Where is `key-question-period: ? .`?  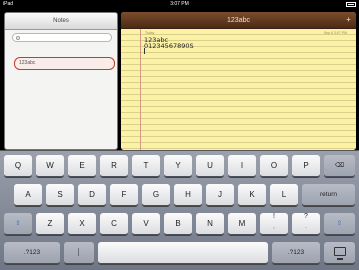
key-question-period: ? . is located at coordinates (306, 224).